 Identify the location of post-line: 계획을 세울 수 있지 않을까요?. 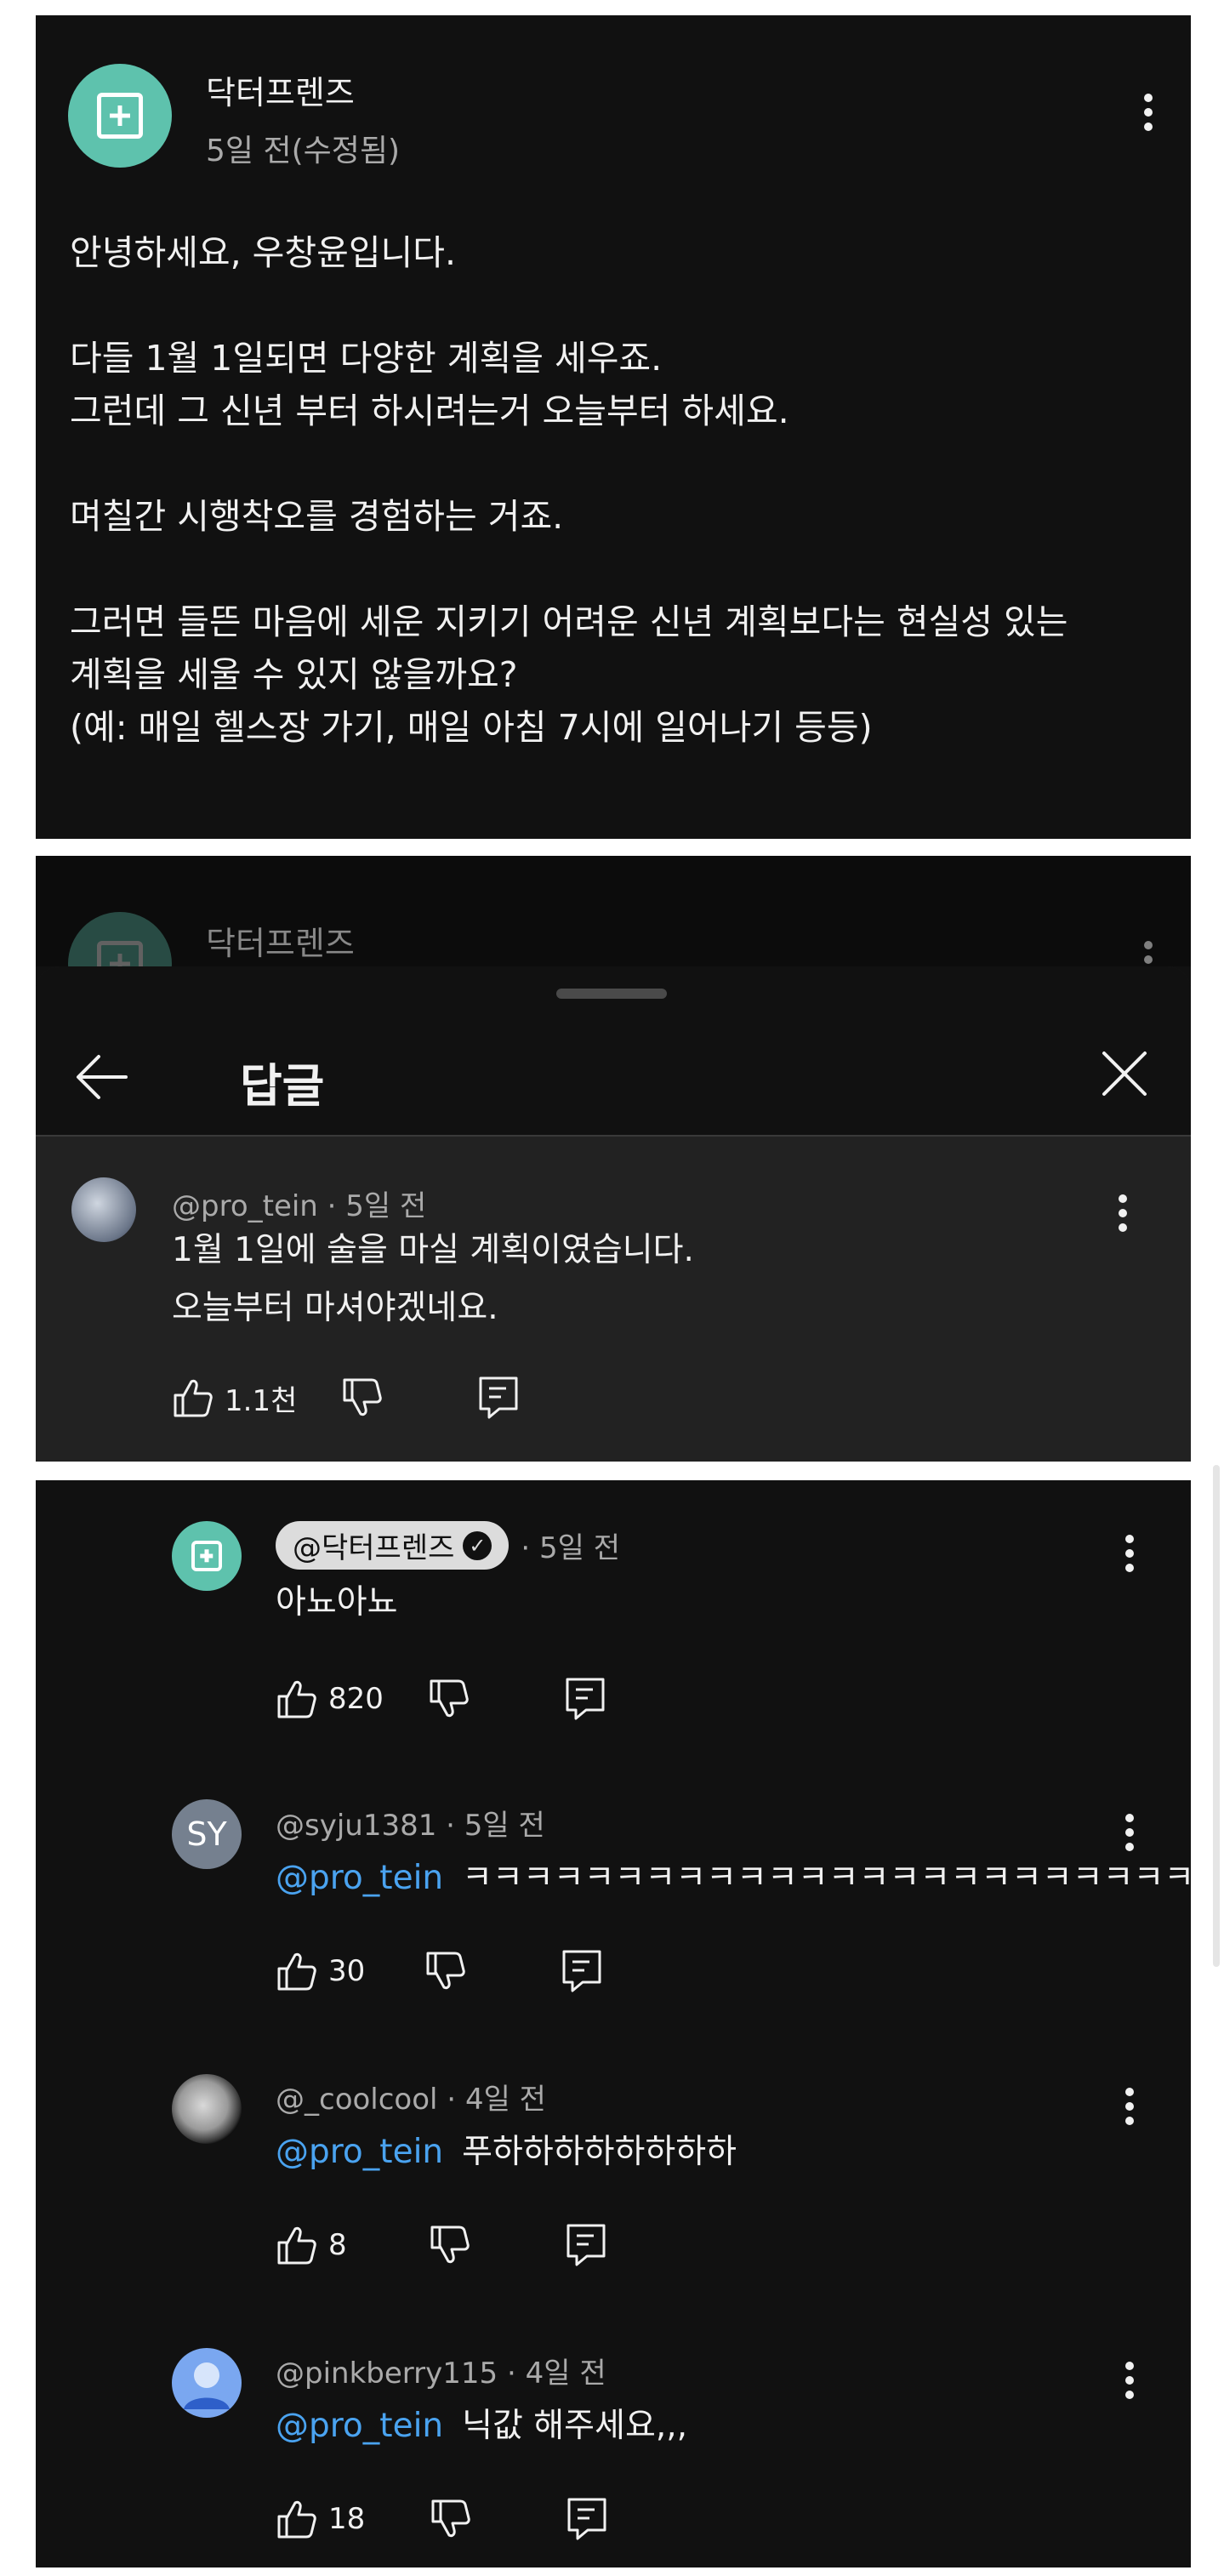
(294, 675).